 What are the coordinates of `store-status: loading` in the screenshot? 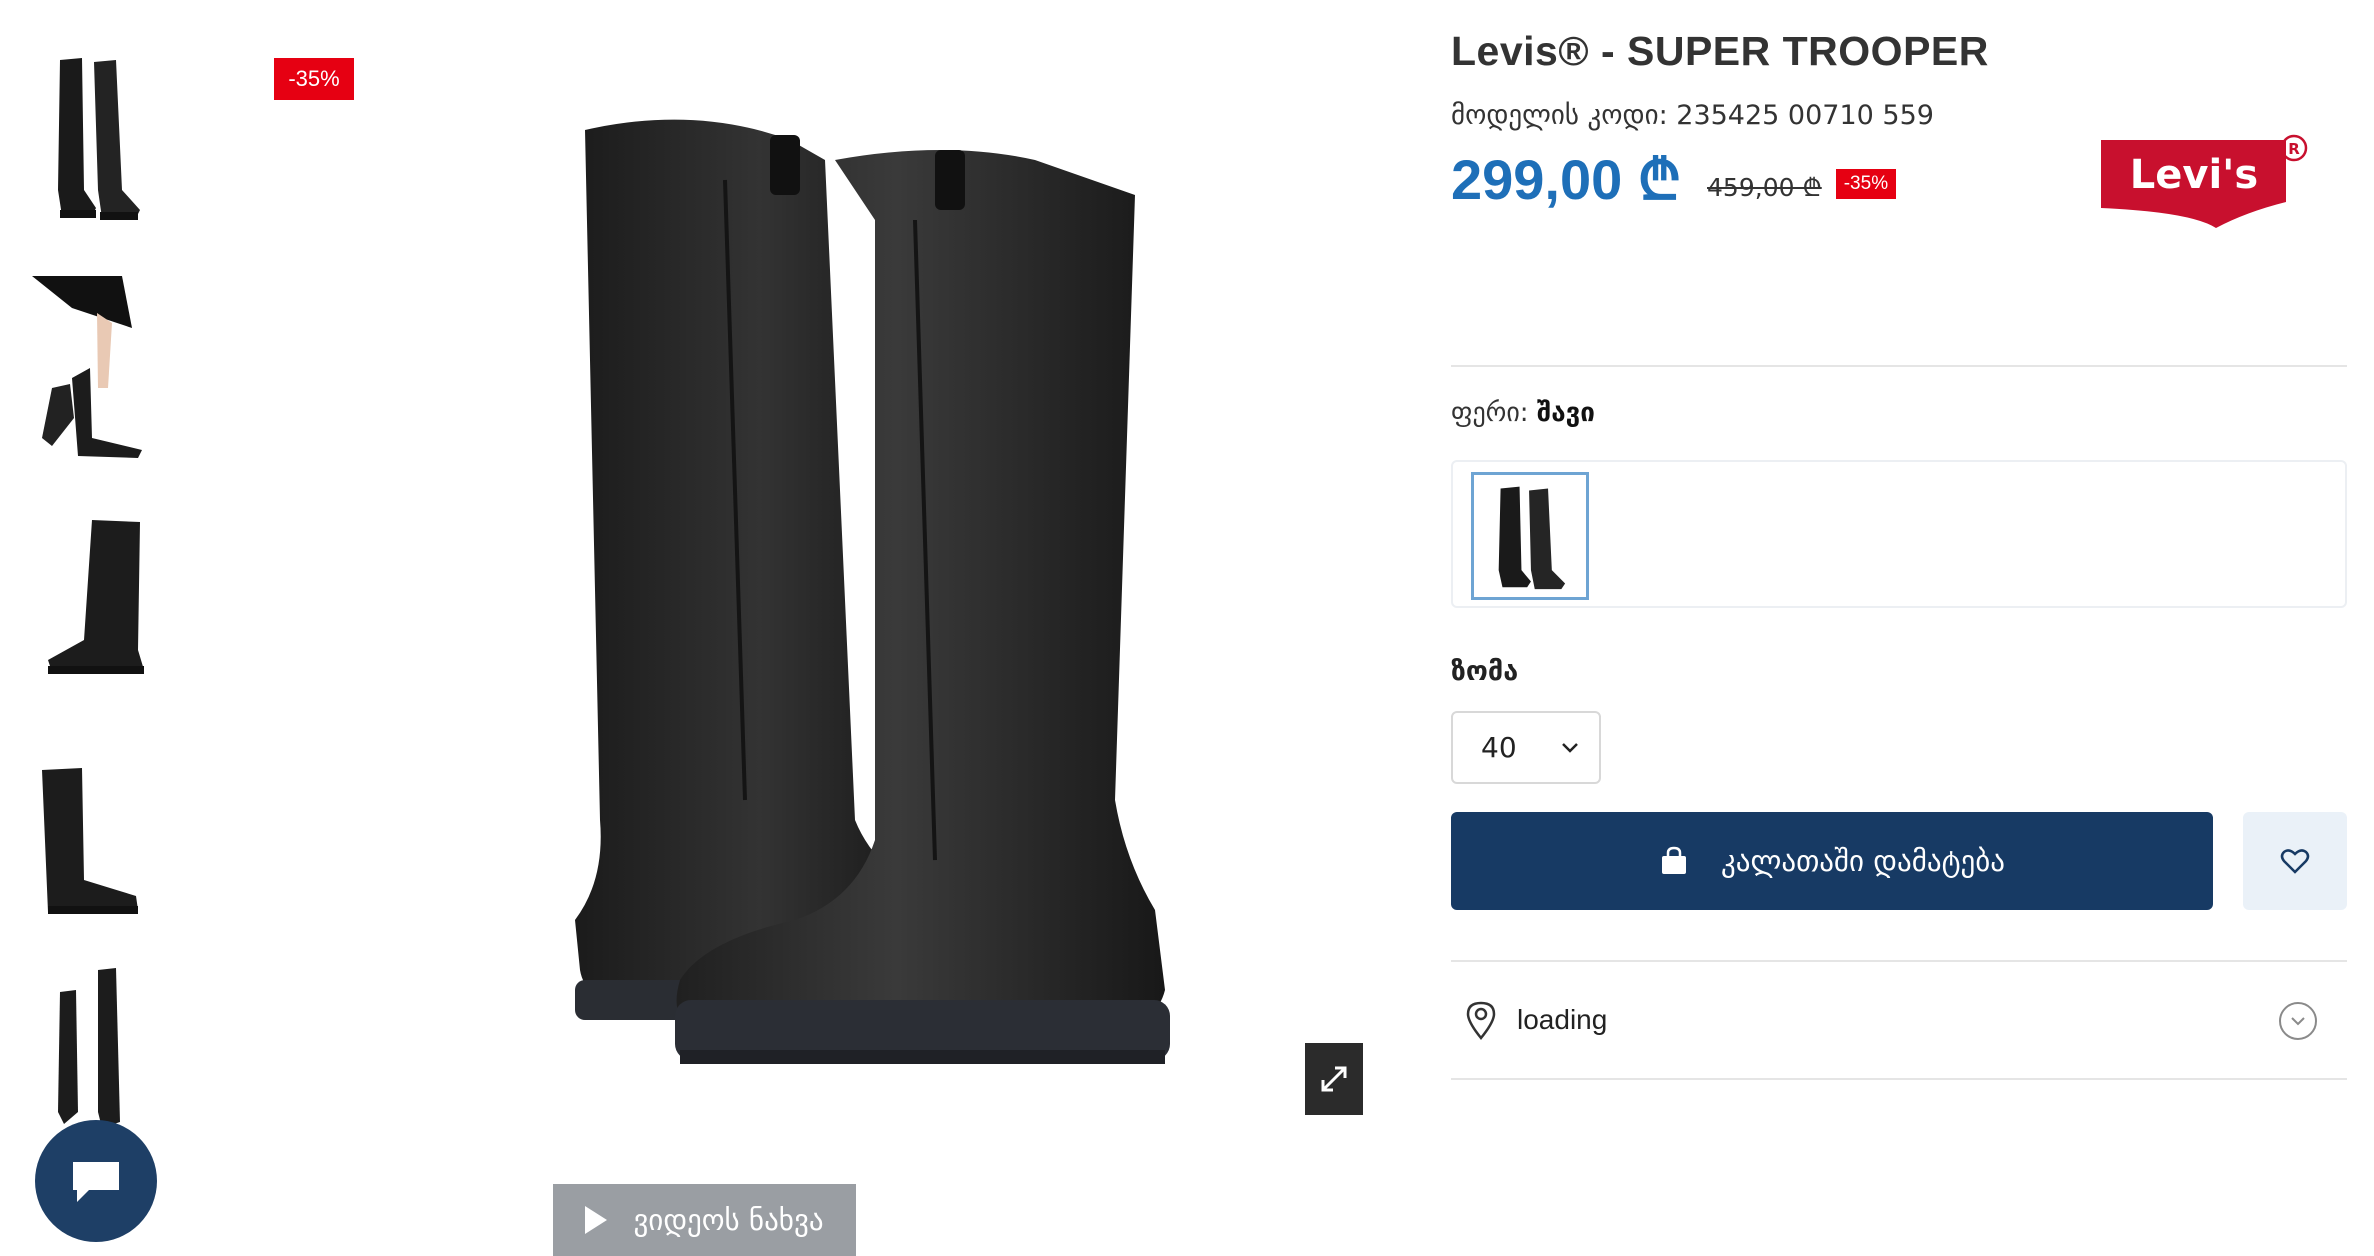 It's located at (1562, 1019).